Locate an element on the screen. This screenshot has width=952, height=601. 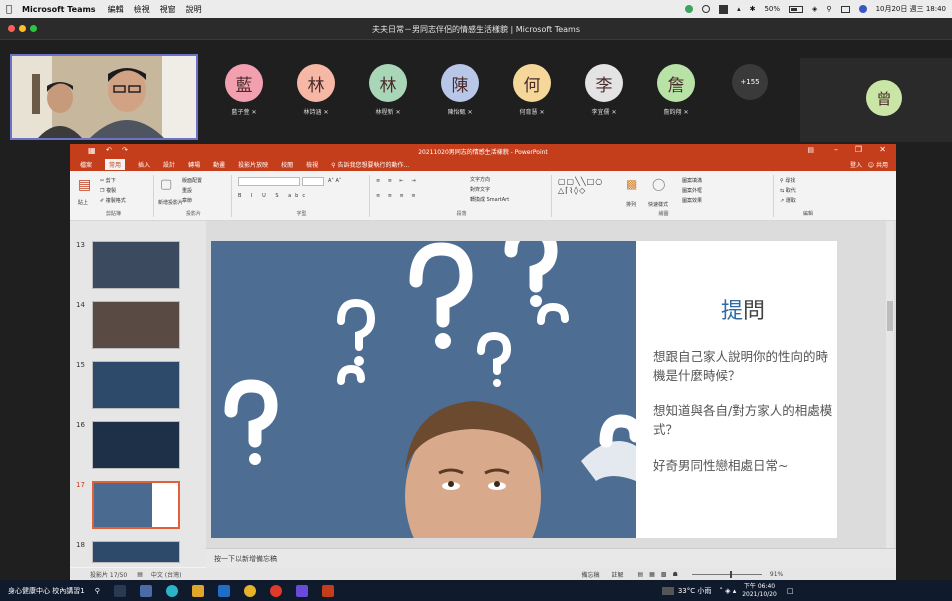
notes-pane: 按一下以新增備忘稿 is located at coordinates (551, 558).